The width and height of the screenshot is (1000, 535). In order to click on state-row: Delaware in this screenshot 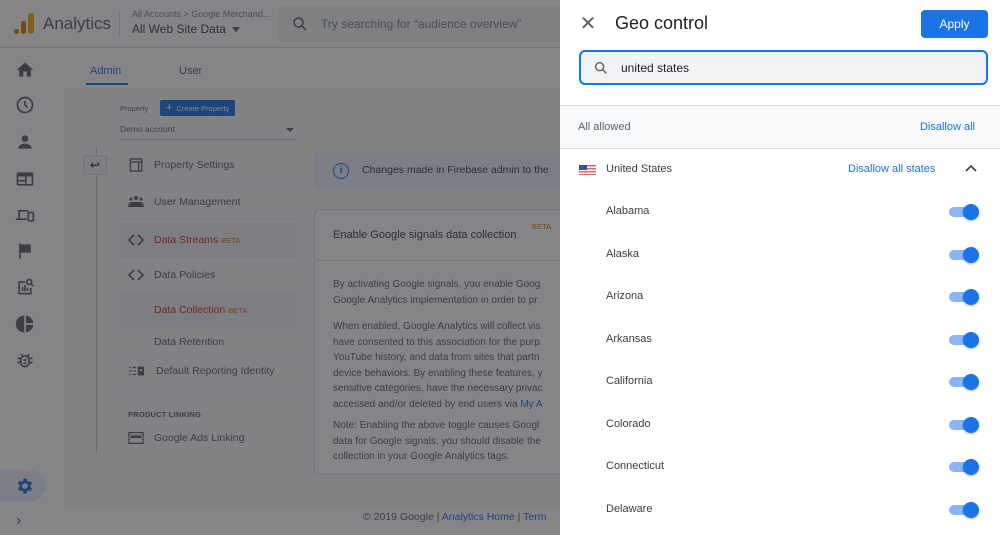, I will do `click(780, 510)`.